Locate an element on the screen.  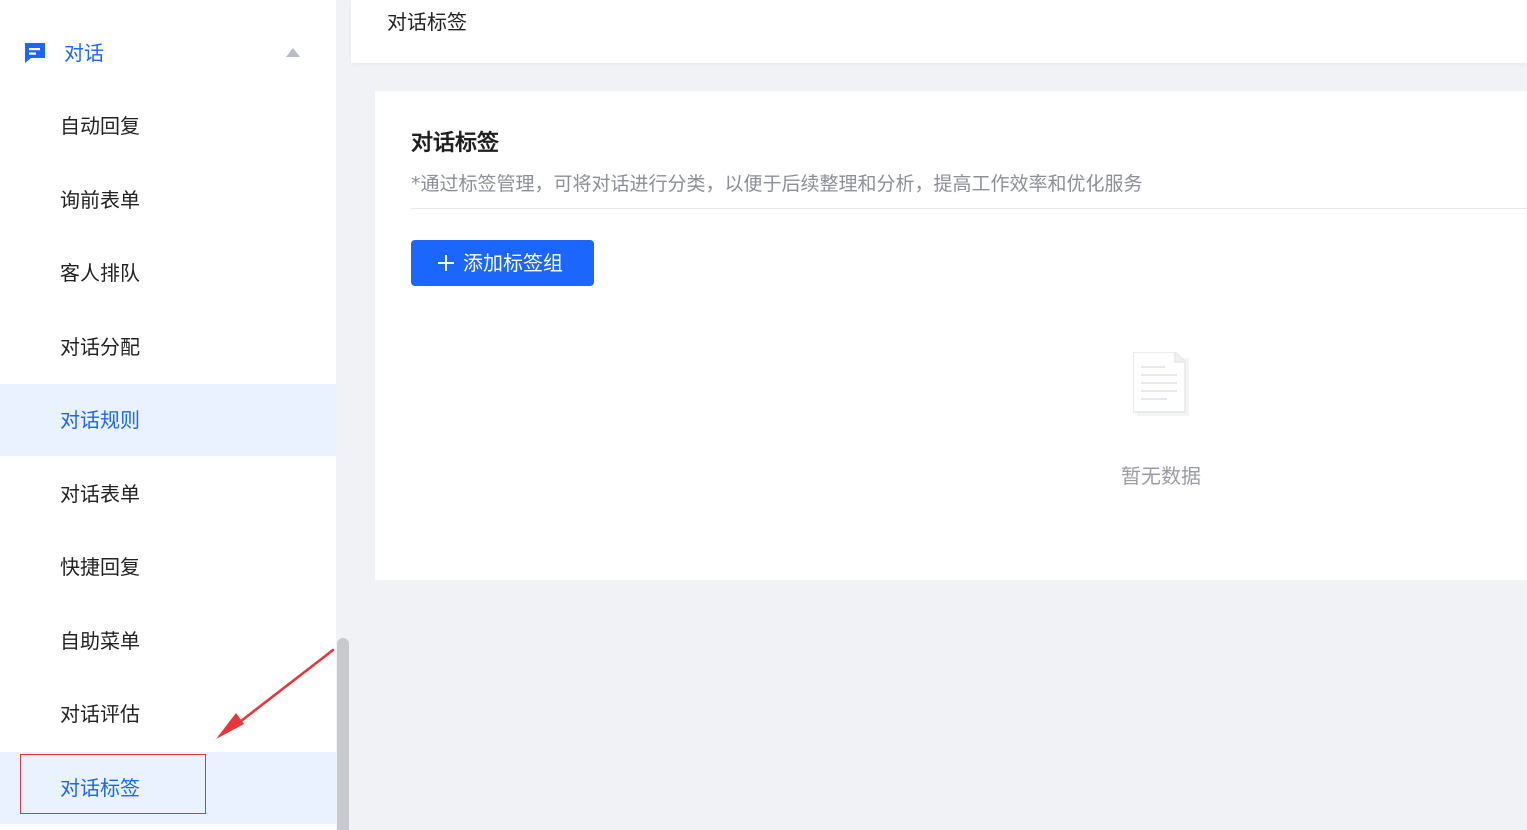
sidebar-group-label: 对话 is located at coordinates (84, 53).